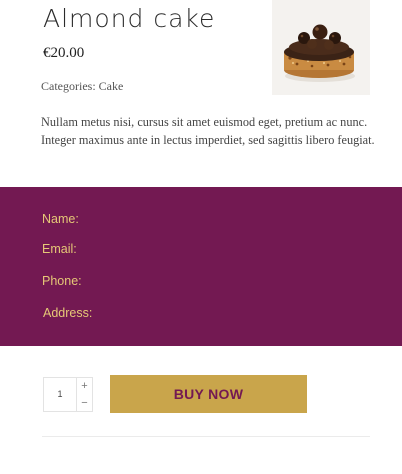  I want to click on buy-now-button: BUY NOW, so click(208, 394).